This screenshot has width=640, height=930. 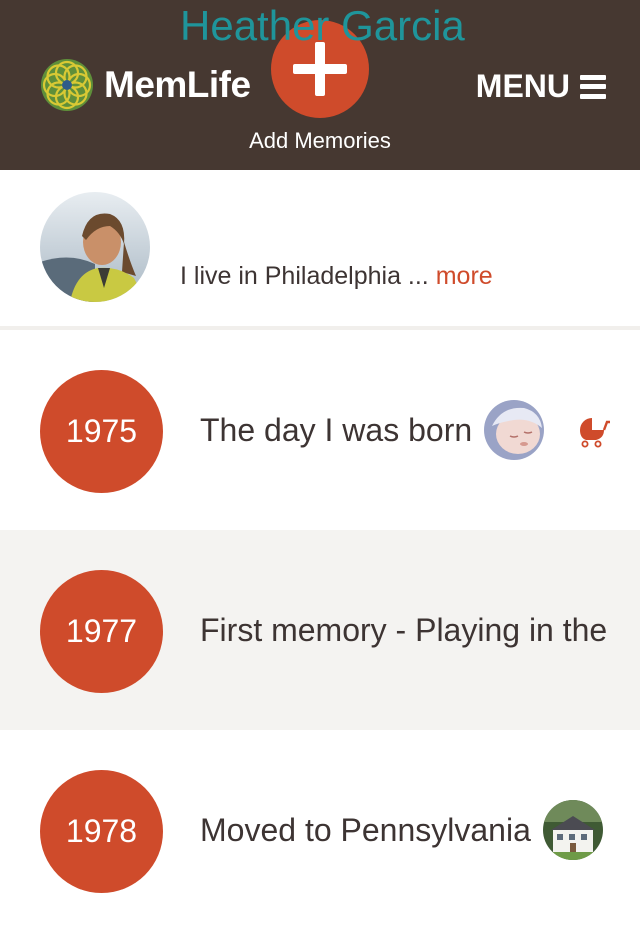 What do you see at coordinates (320, 141) in the screenshot?
I see `add-memories-label: Add Memories` at bounding box center [320, 141].